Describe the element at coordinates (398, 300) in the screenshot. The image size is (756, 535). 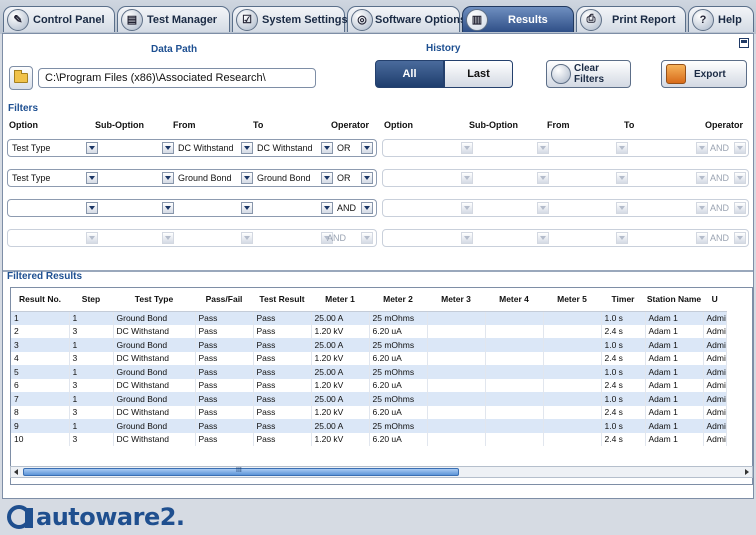
I see `col-header: Meter 2` at that location.